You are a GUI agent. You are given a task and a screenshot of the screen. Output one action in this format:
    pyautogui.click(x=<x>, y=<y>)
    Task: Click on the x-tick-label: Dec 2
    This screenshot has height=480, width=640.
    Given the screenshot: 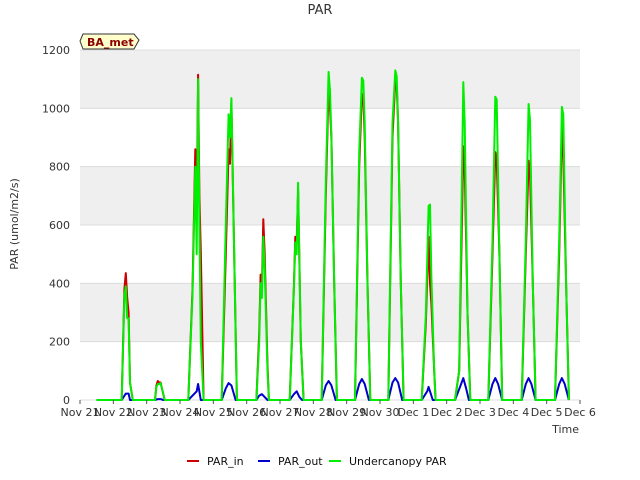 What is the action you would take?
    pyautogui.click(x=447, y=412)
    